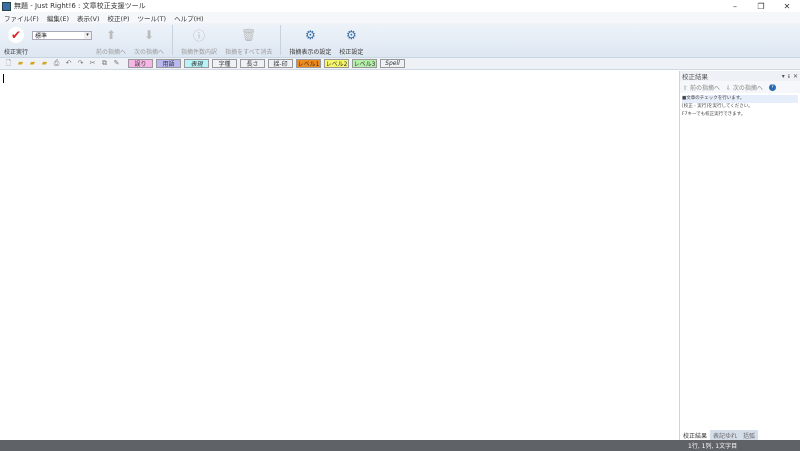 Image resolution: width=800 pixels, height=451 pixels. I want to click on minimize-button: –, so click(735, 6).